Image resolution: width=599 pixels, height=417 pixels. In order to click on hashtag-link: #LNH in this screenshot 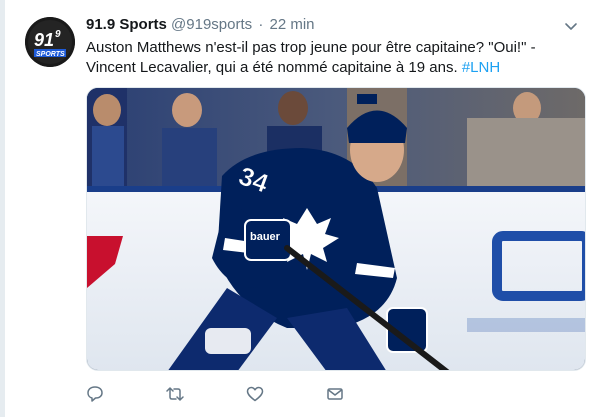, I will do `click(481, 67)`.